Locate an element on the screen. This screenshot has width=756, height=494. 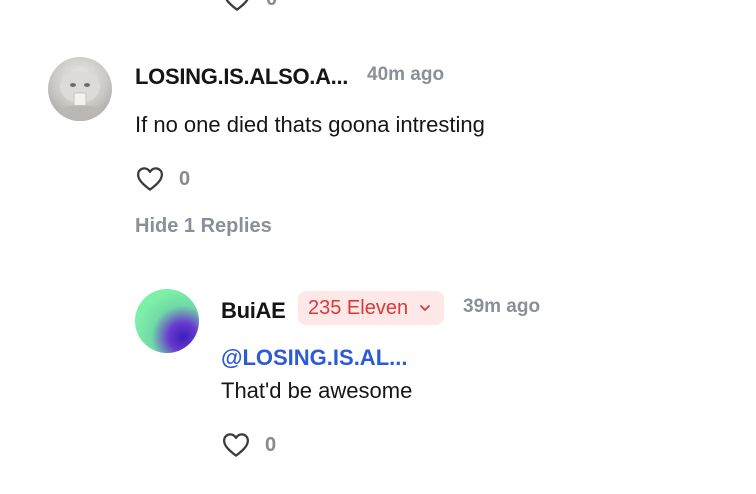
hide-replies-button: Hide 1 Replies is located at coordinates (203, 226).